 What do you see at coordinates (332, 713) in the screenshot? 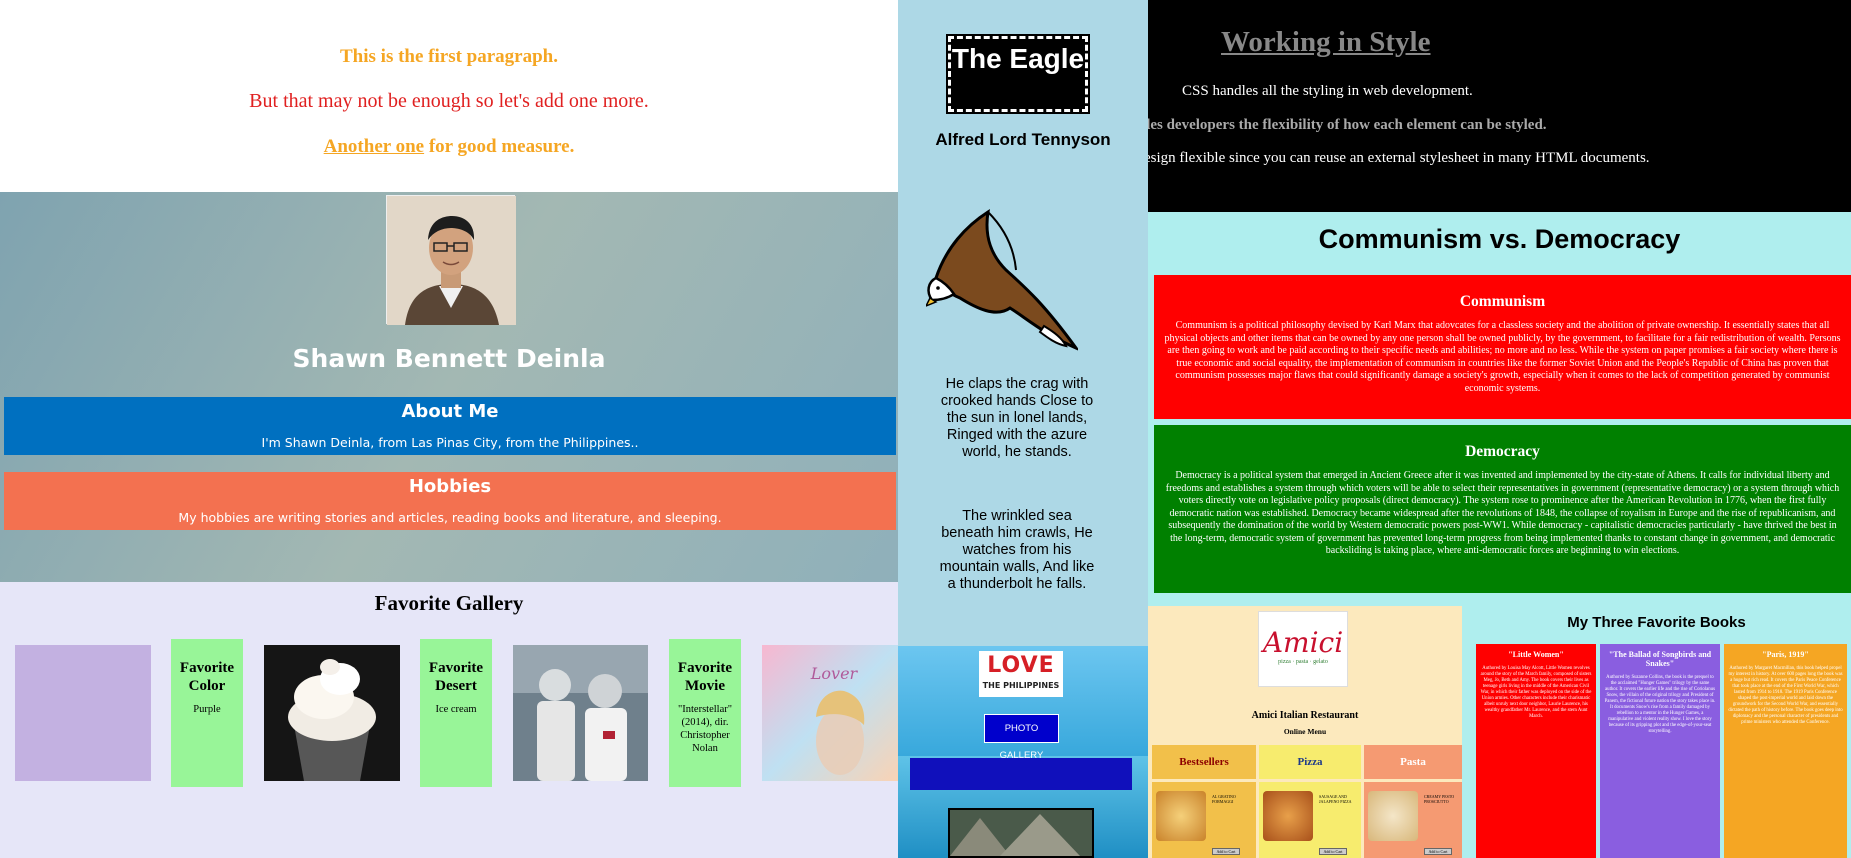
I see `ice-cream-image` at bounding box center [332, 713].